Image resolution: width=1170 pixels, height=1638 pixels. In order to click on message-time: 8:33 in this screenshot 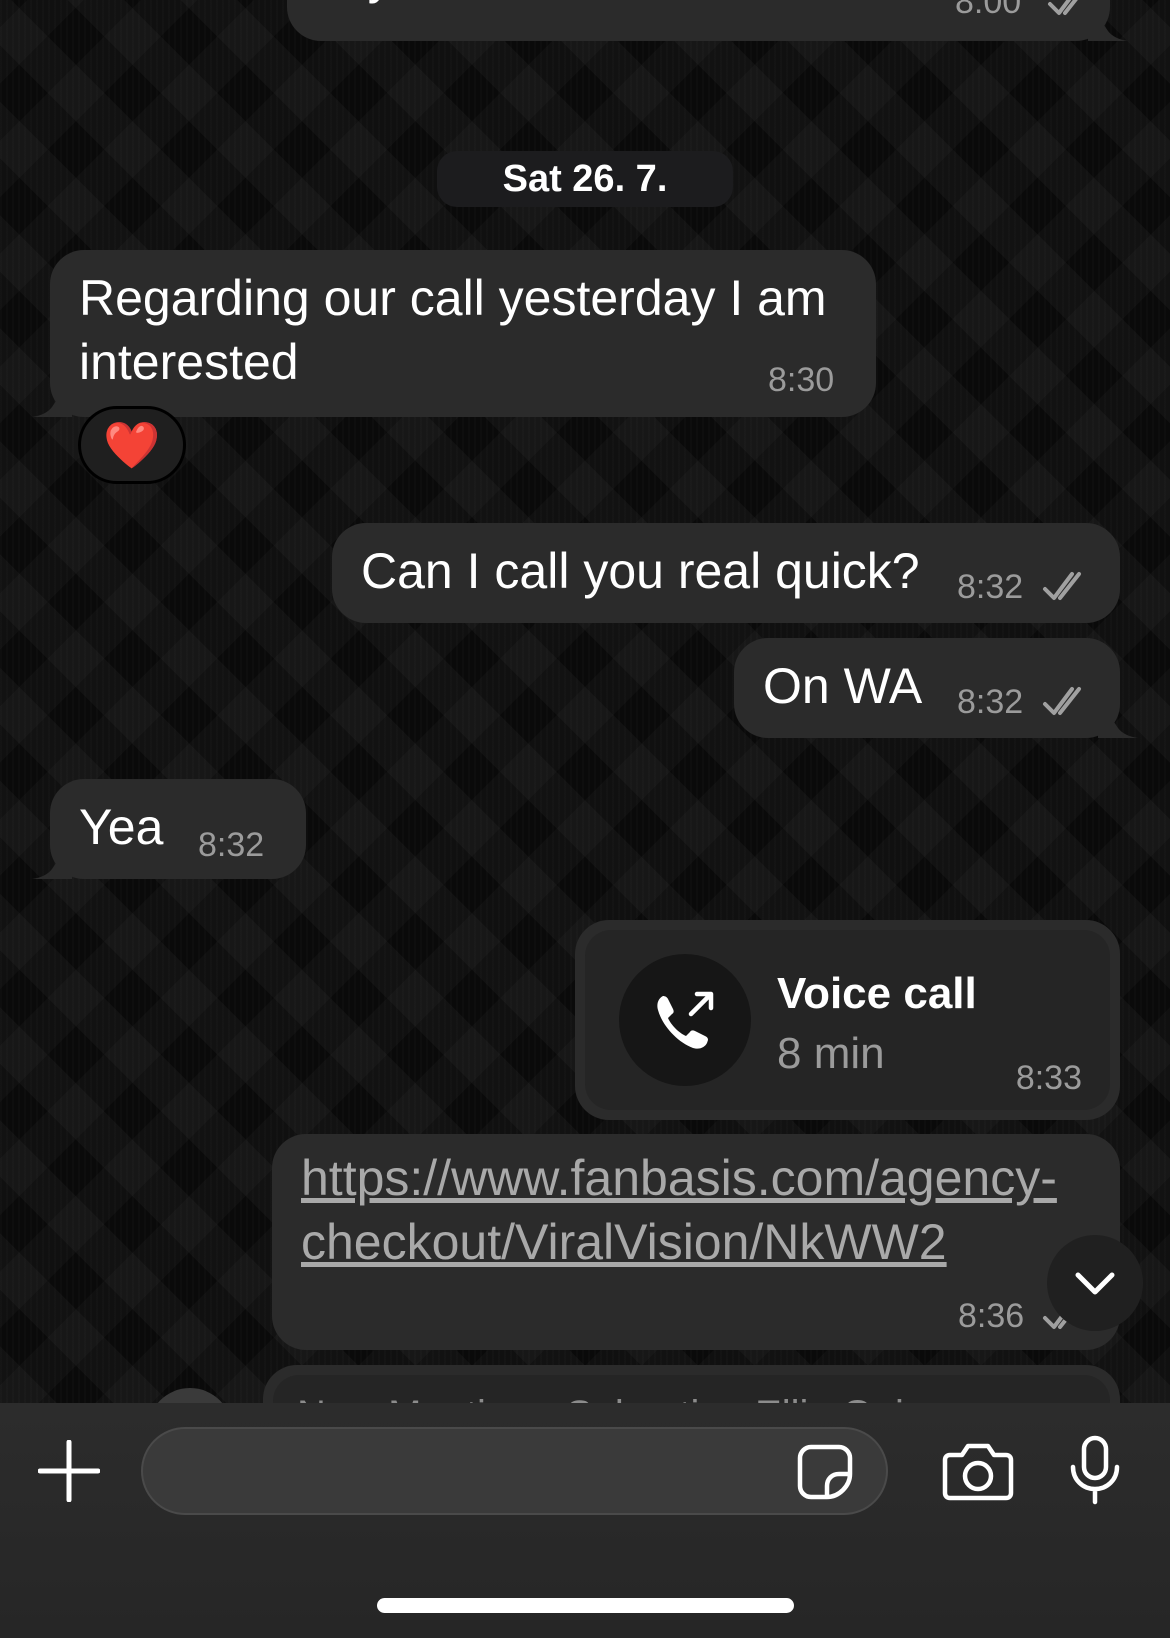, I will do `click(1048, 1078)`.